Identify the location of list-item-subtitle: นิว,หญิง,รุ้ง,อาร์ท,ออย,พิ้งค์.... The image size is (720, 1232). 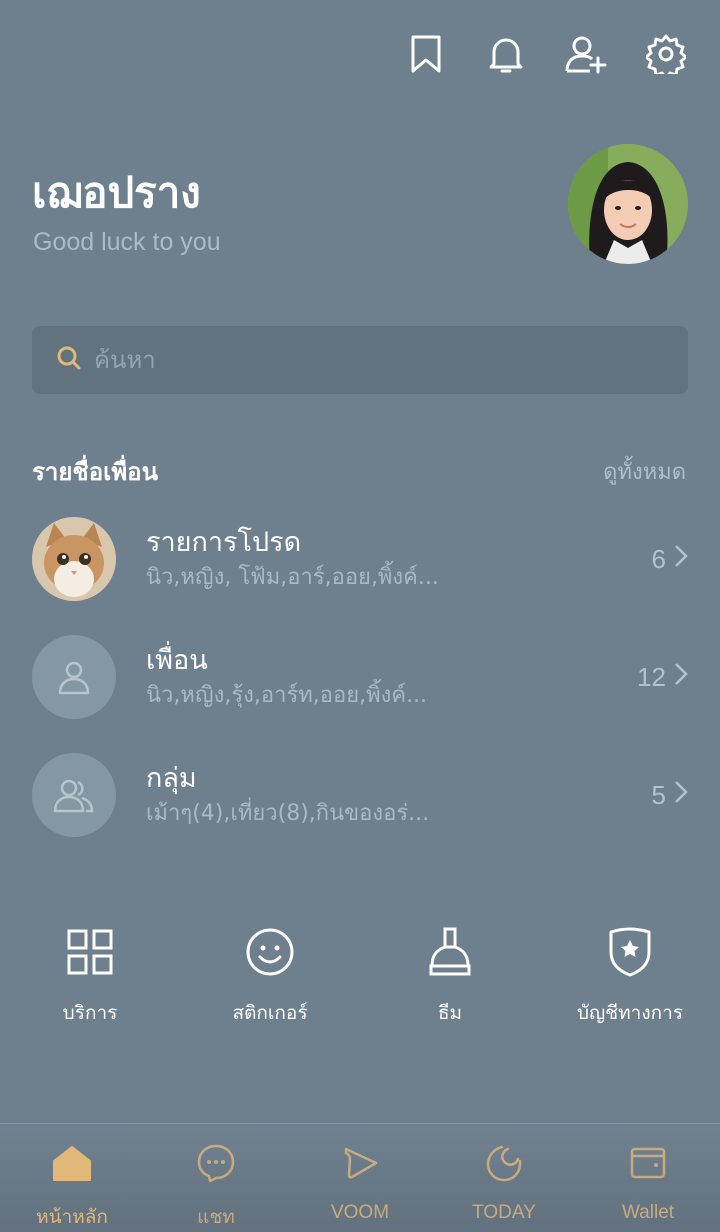
(287, 695).